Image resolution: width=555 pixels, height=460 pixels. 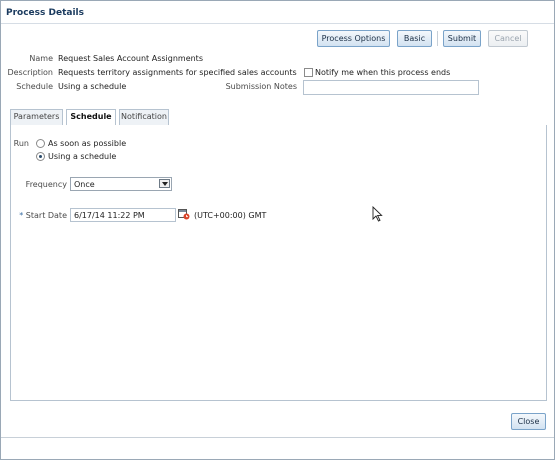 I want to click on start-date-label: * Start Date, so click(x=39, y=215).